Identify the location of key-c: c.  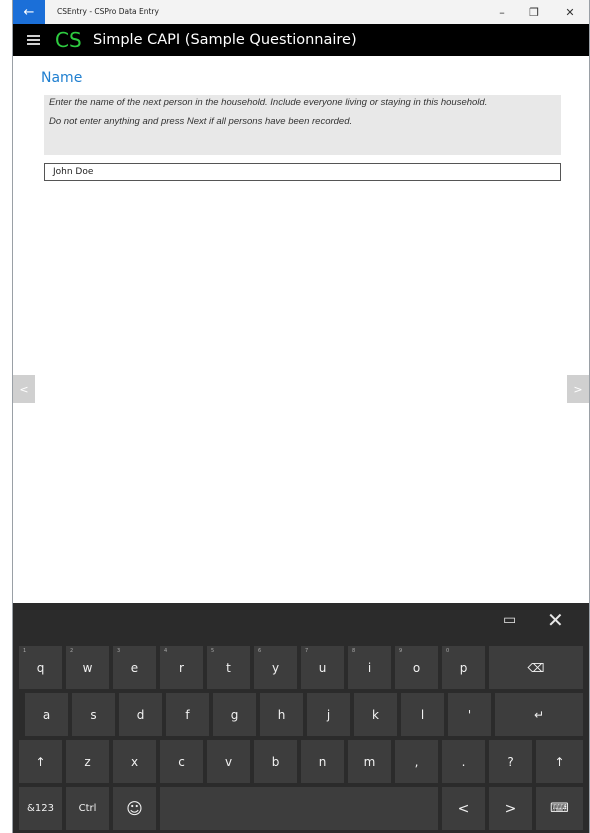
(181, 761).